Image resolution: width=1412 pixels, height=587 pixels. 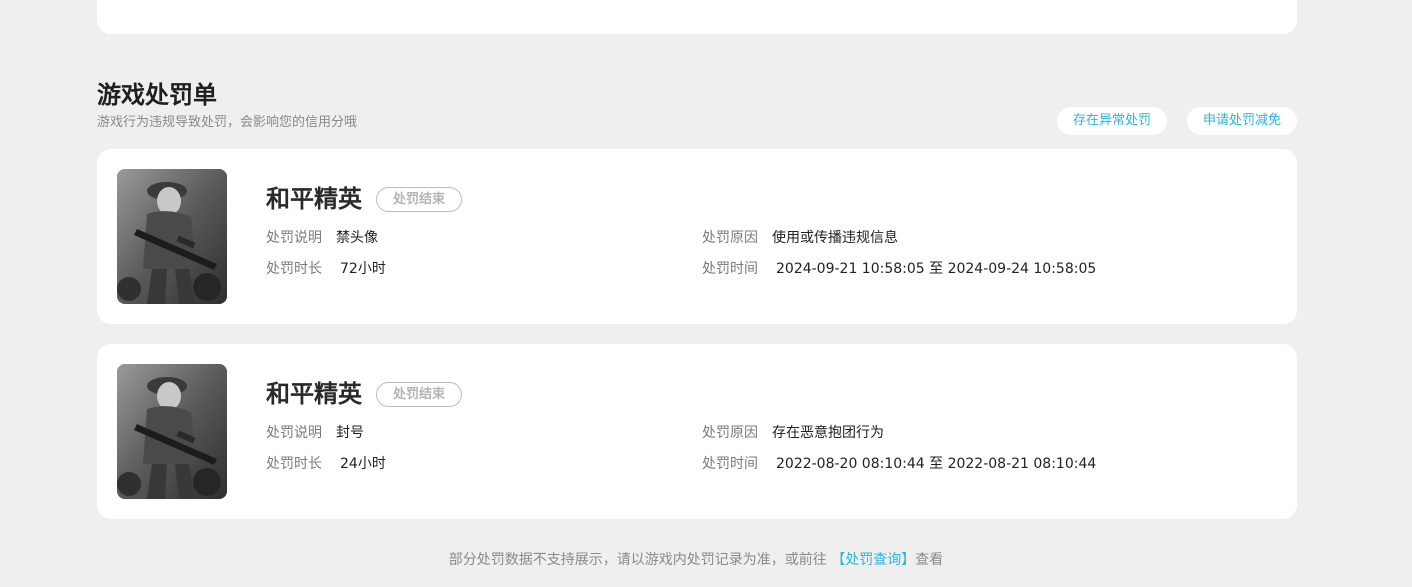 I want to click on abnormal-penalty-button: 存在异常处罚, so click(x=1112, y=121).